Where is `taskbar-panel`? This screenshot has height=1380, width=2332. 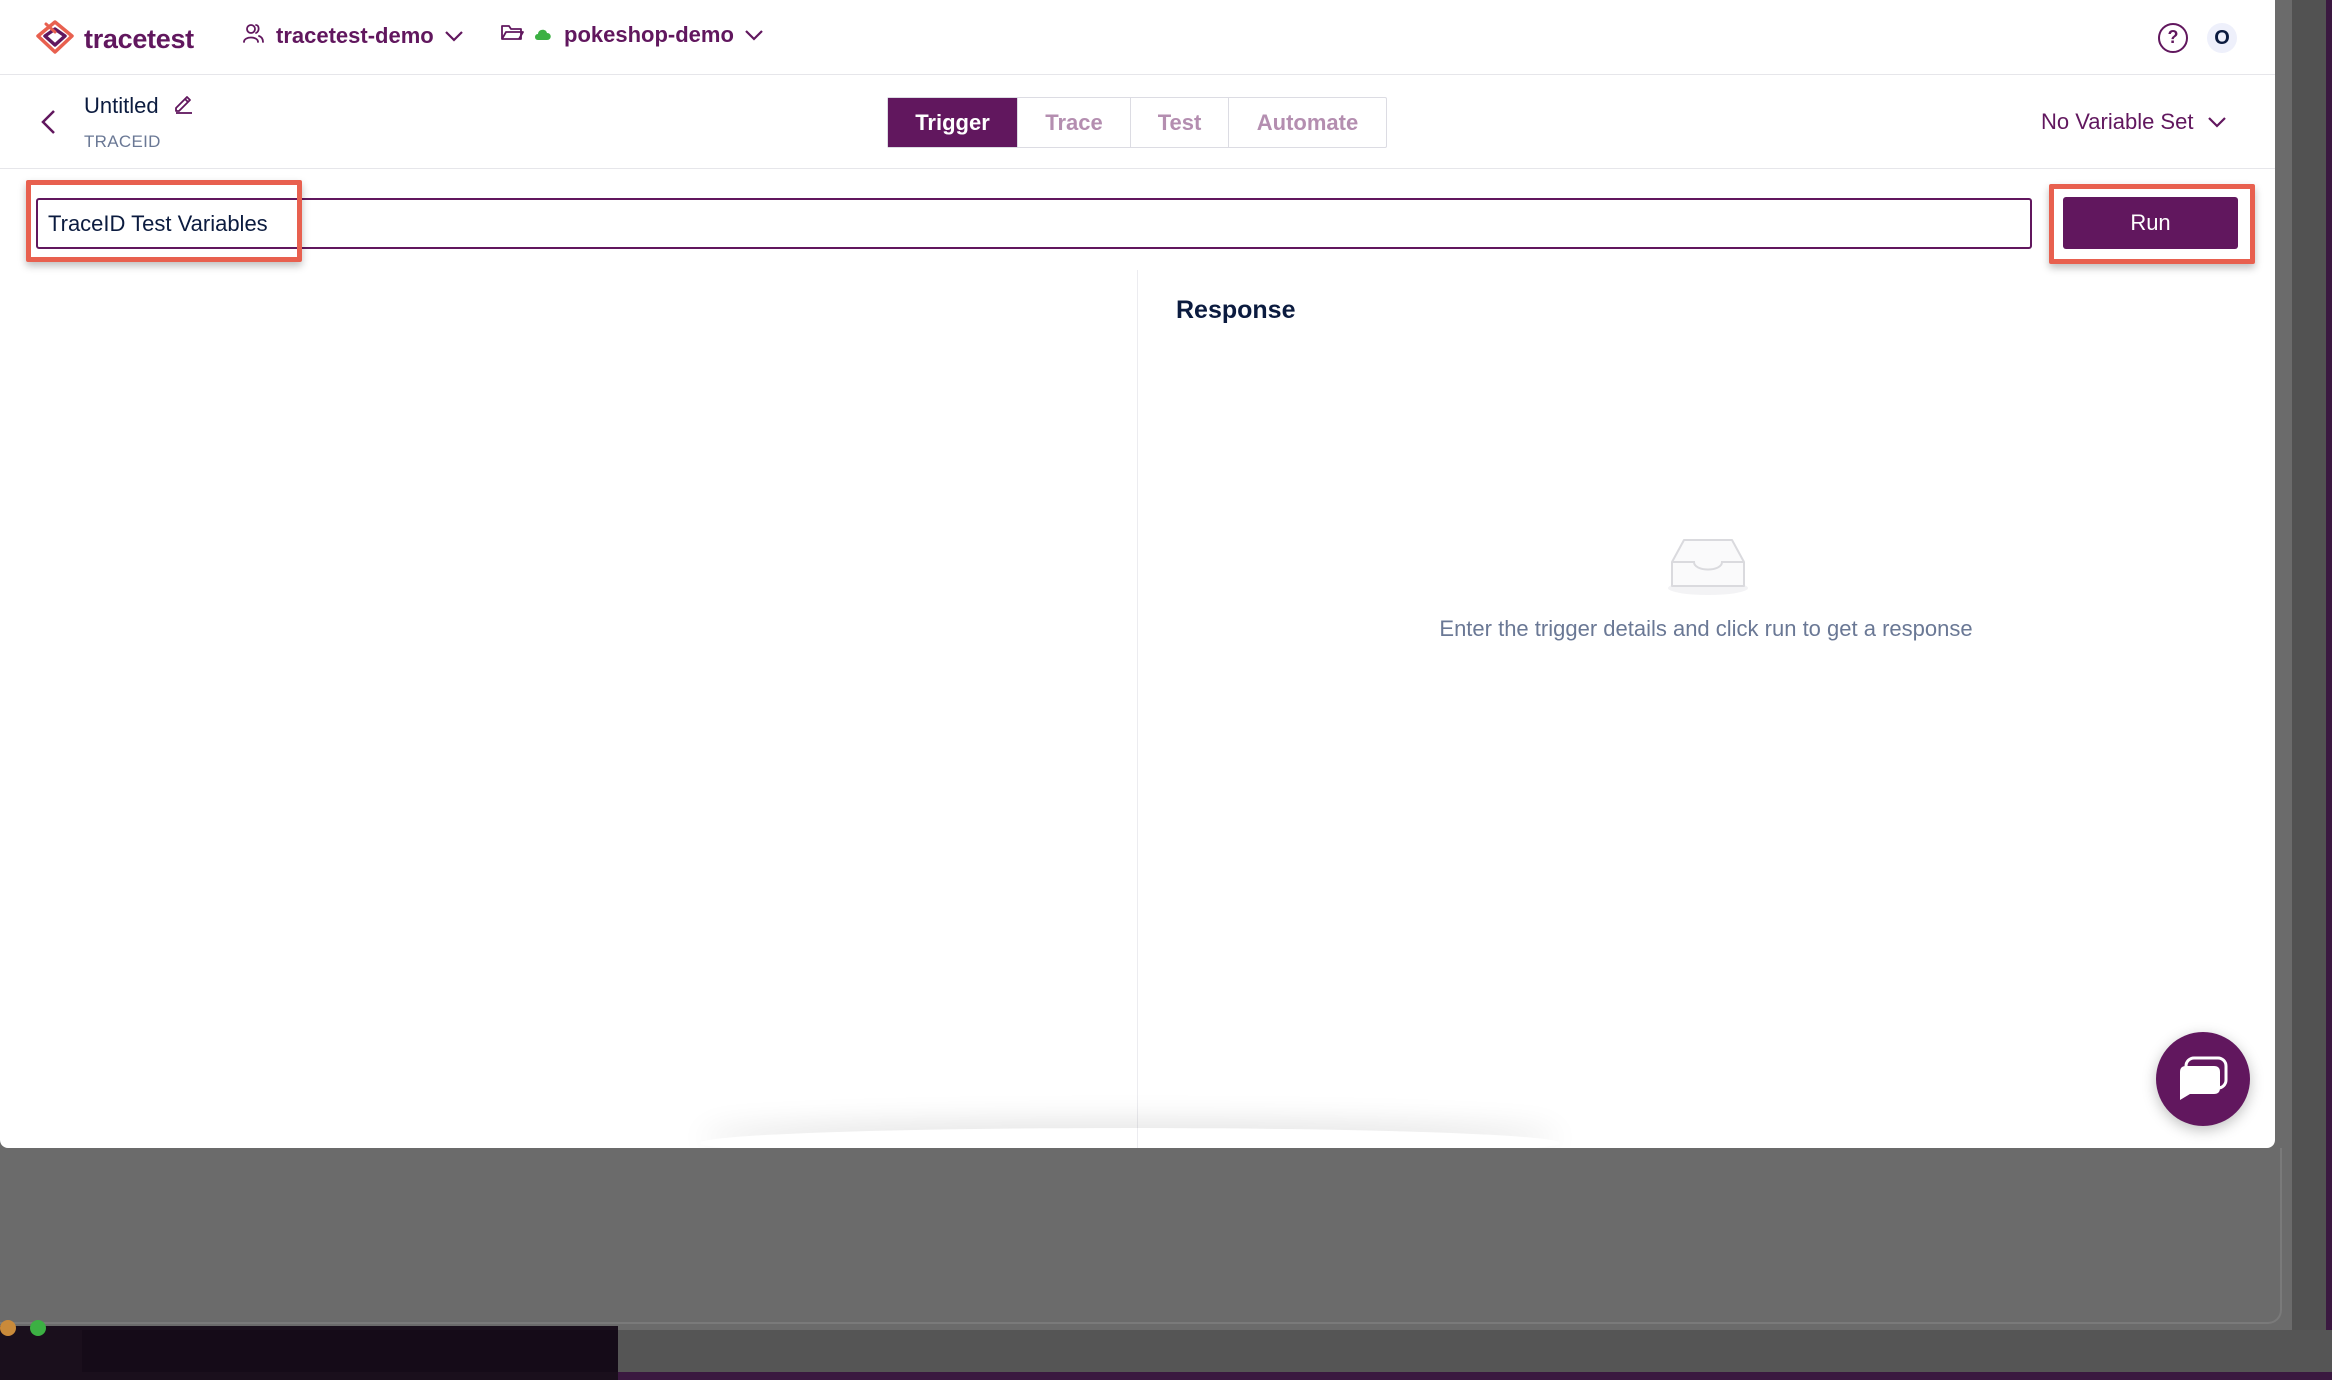 taskbar-panel is located at coordinates (350, 1351).